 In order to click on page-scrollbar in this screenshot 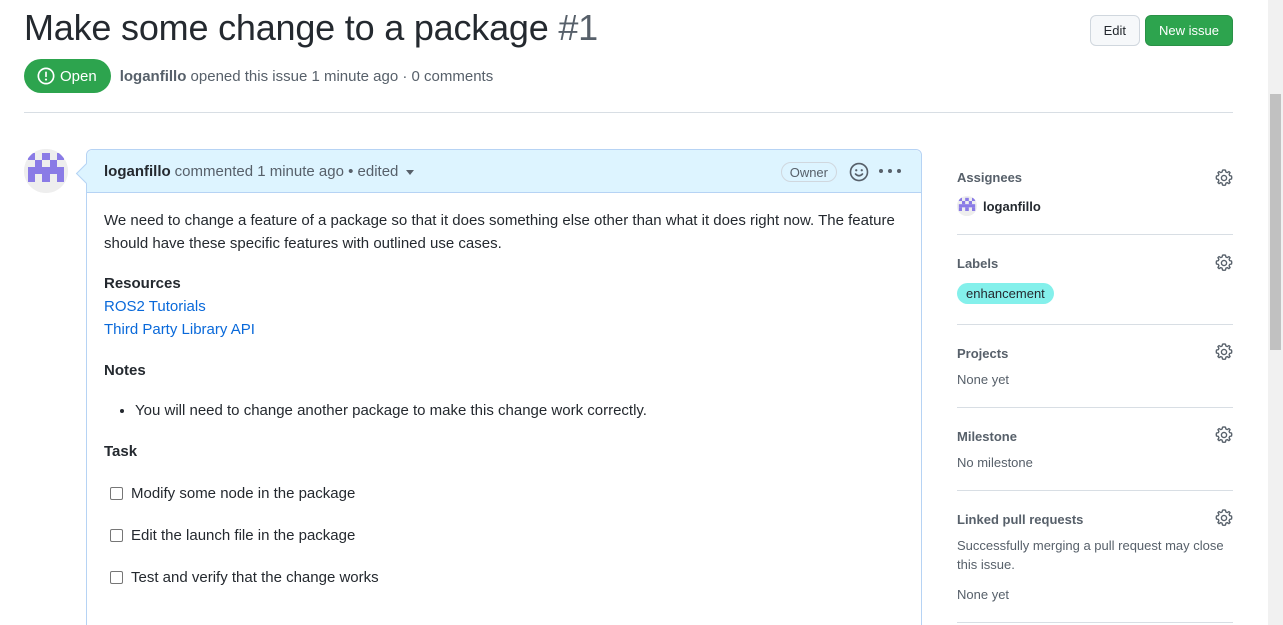, I will do `click(1275, 312)`.